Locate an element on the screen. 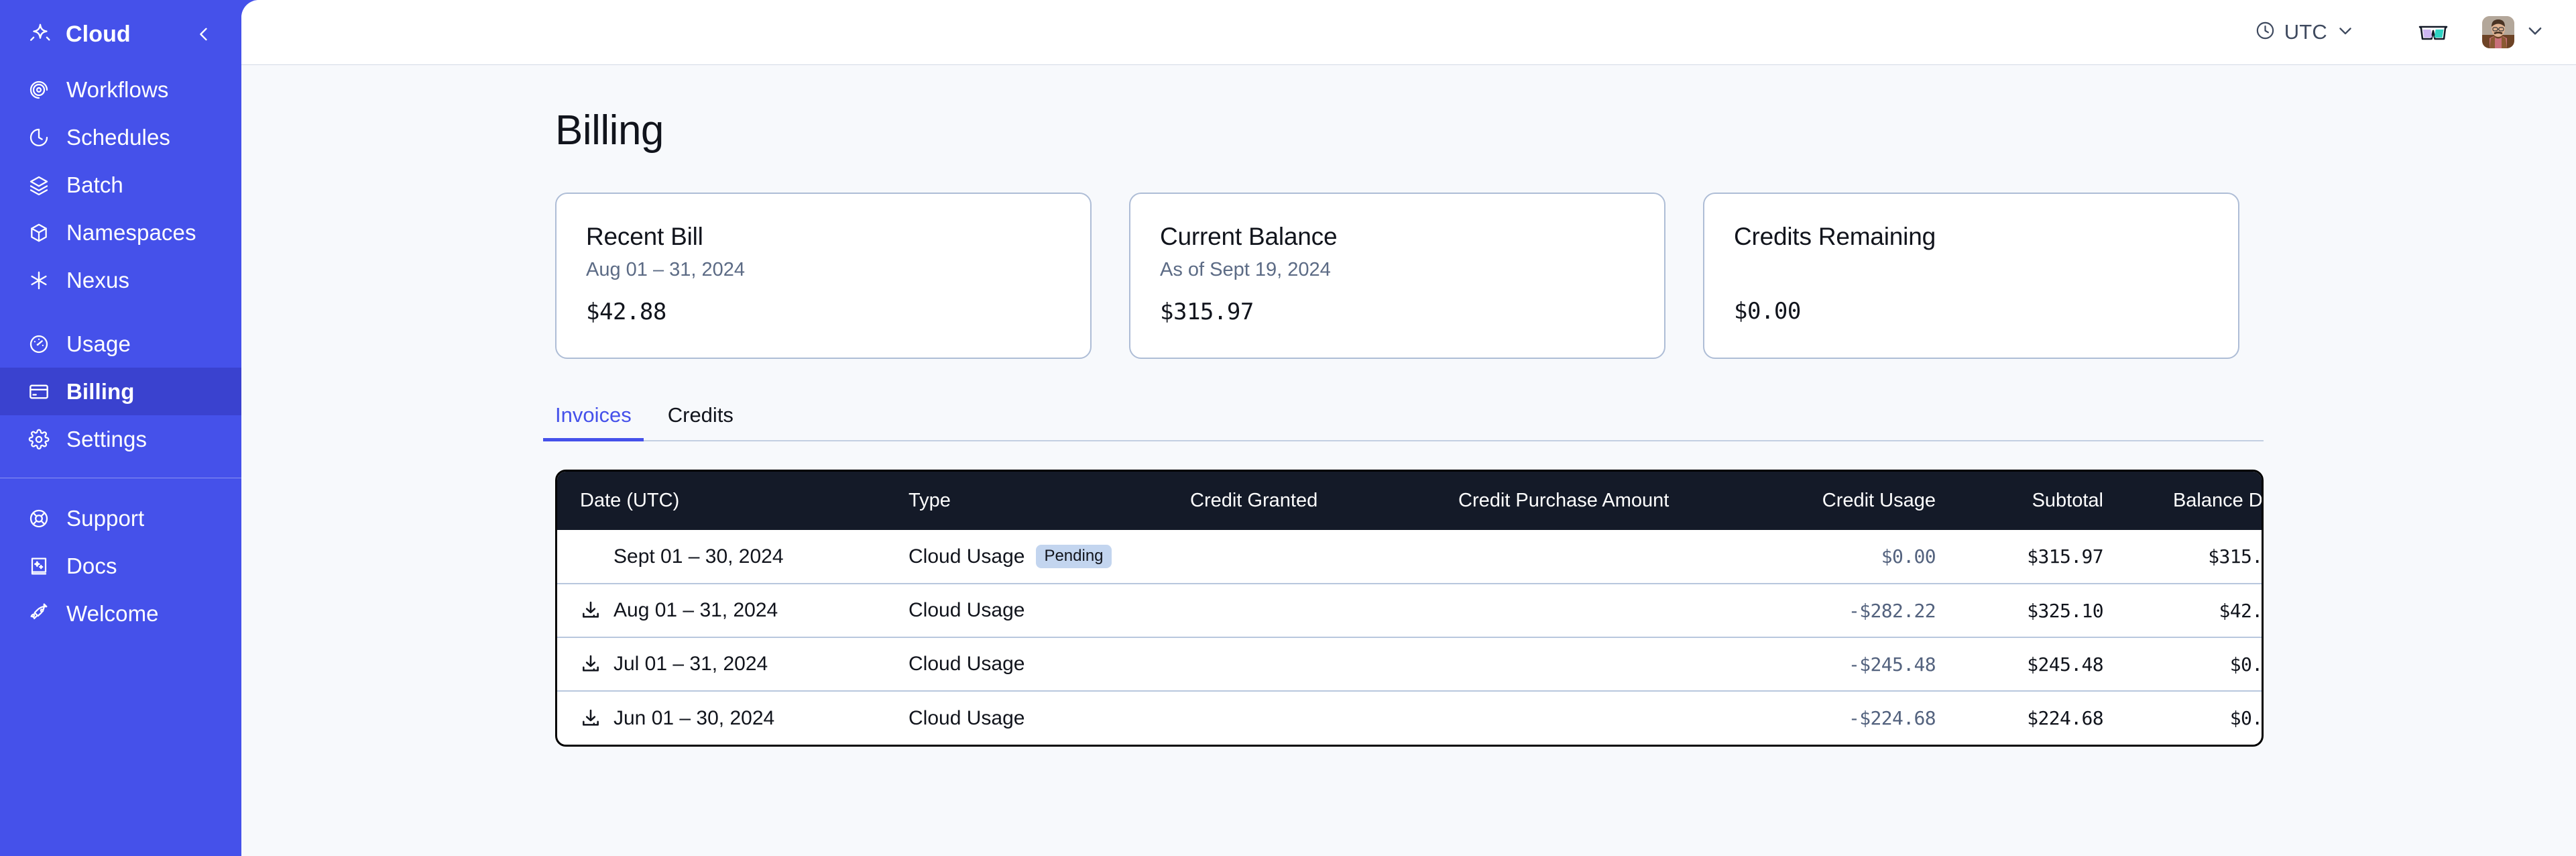  tab-invoices: Invoices is located at coordinates (593, 422).